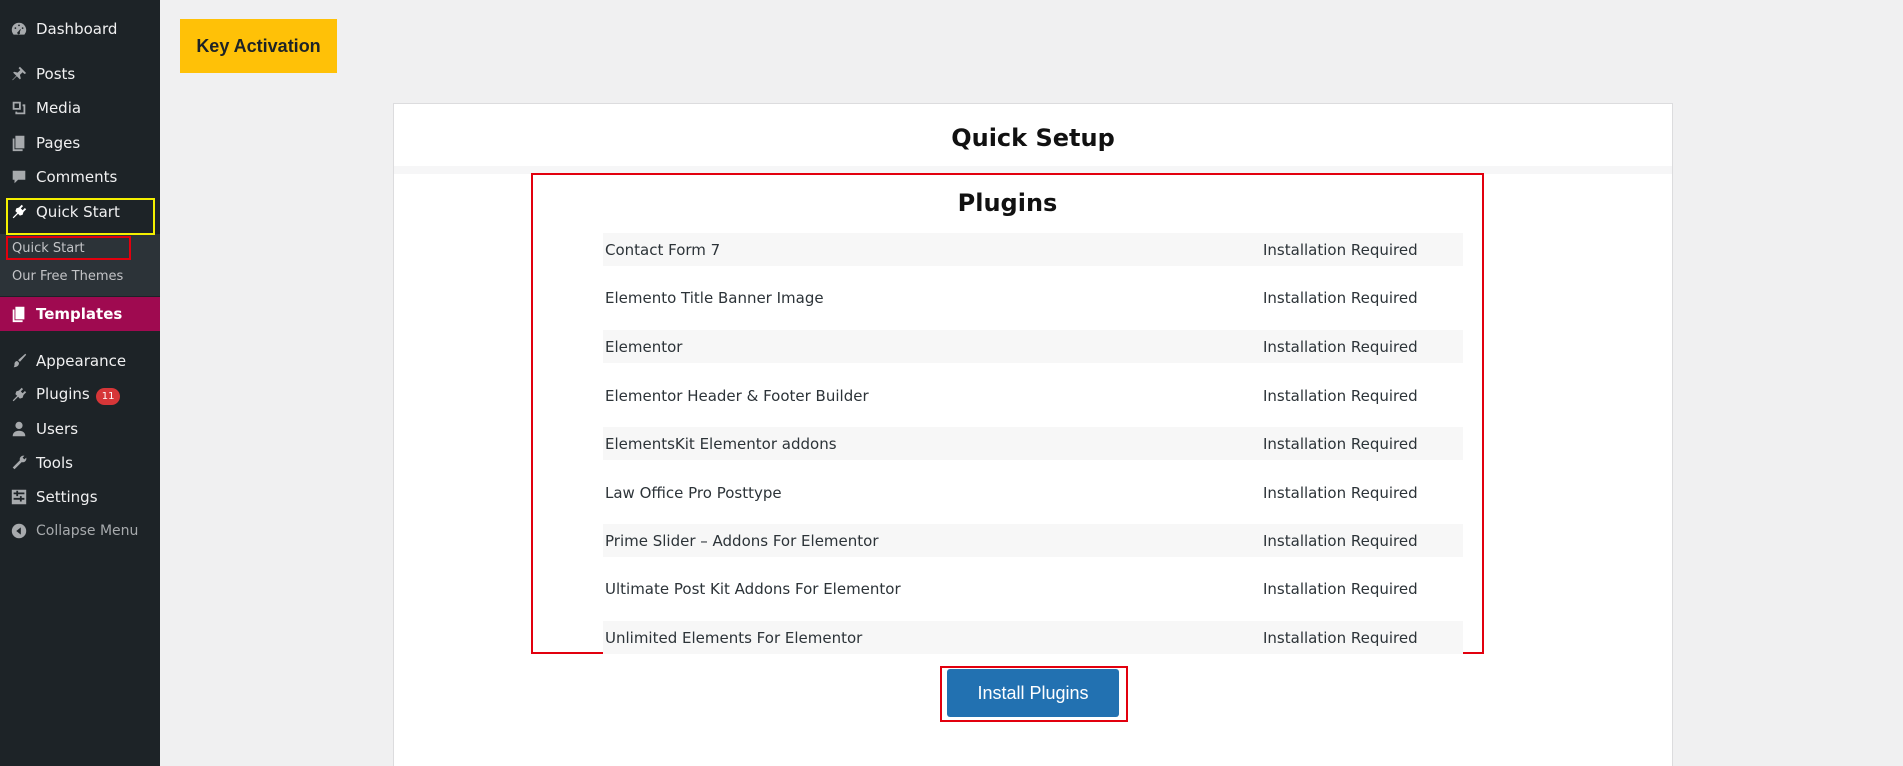 The width and height of the screenshot is (1903, 766). What do you see at coordinates (18, 429) in the screenshot?
I see `user-icon` at bounding box center [18, 429].